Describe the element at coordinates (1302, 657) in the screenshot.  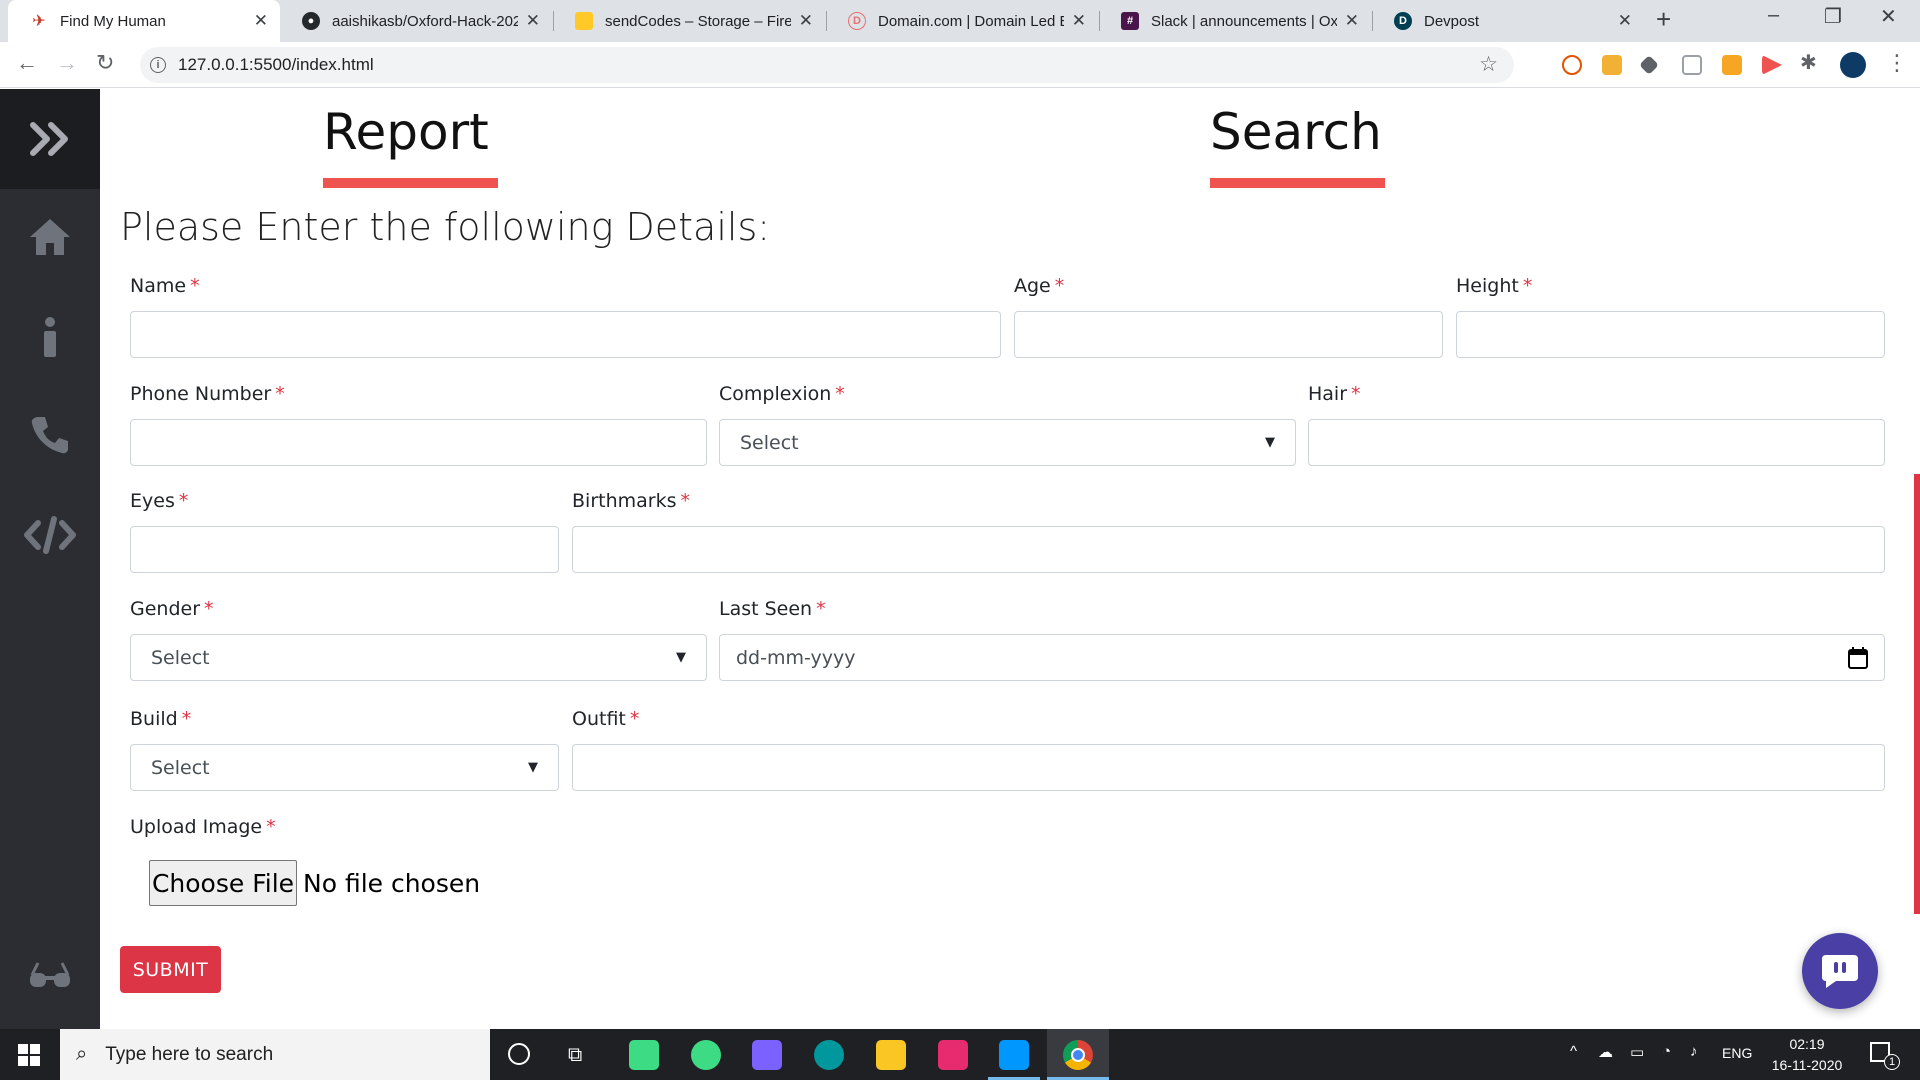
I see `last-seen-date-input: dd-mm-yyyy` at that location.